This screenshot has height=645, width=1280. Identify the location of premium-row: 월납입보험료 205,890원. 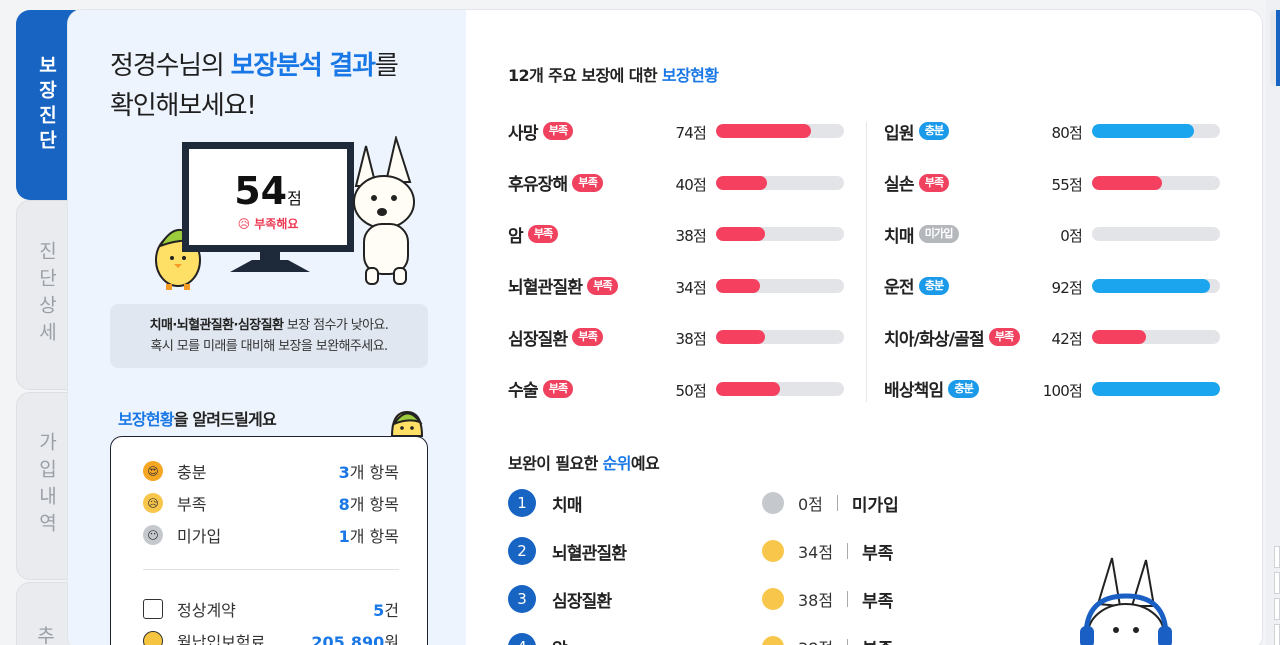
(271, 637).